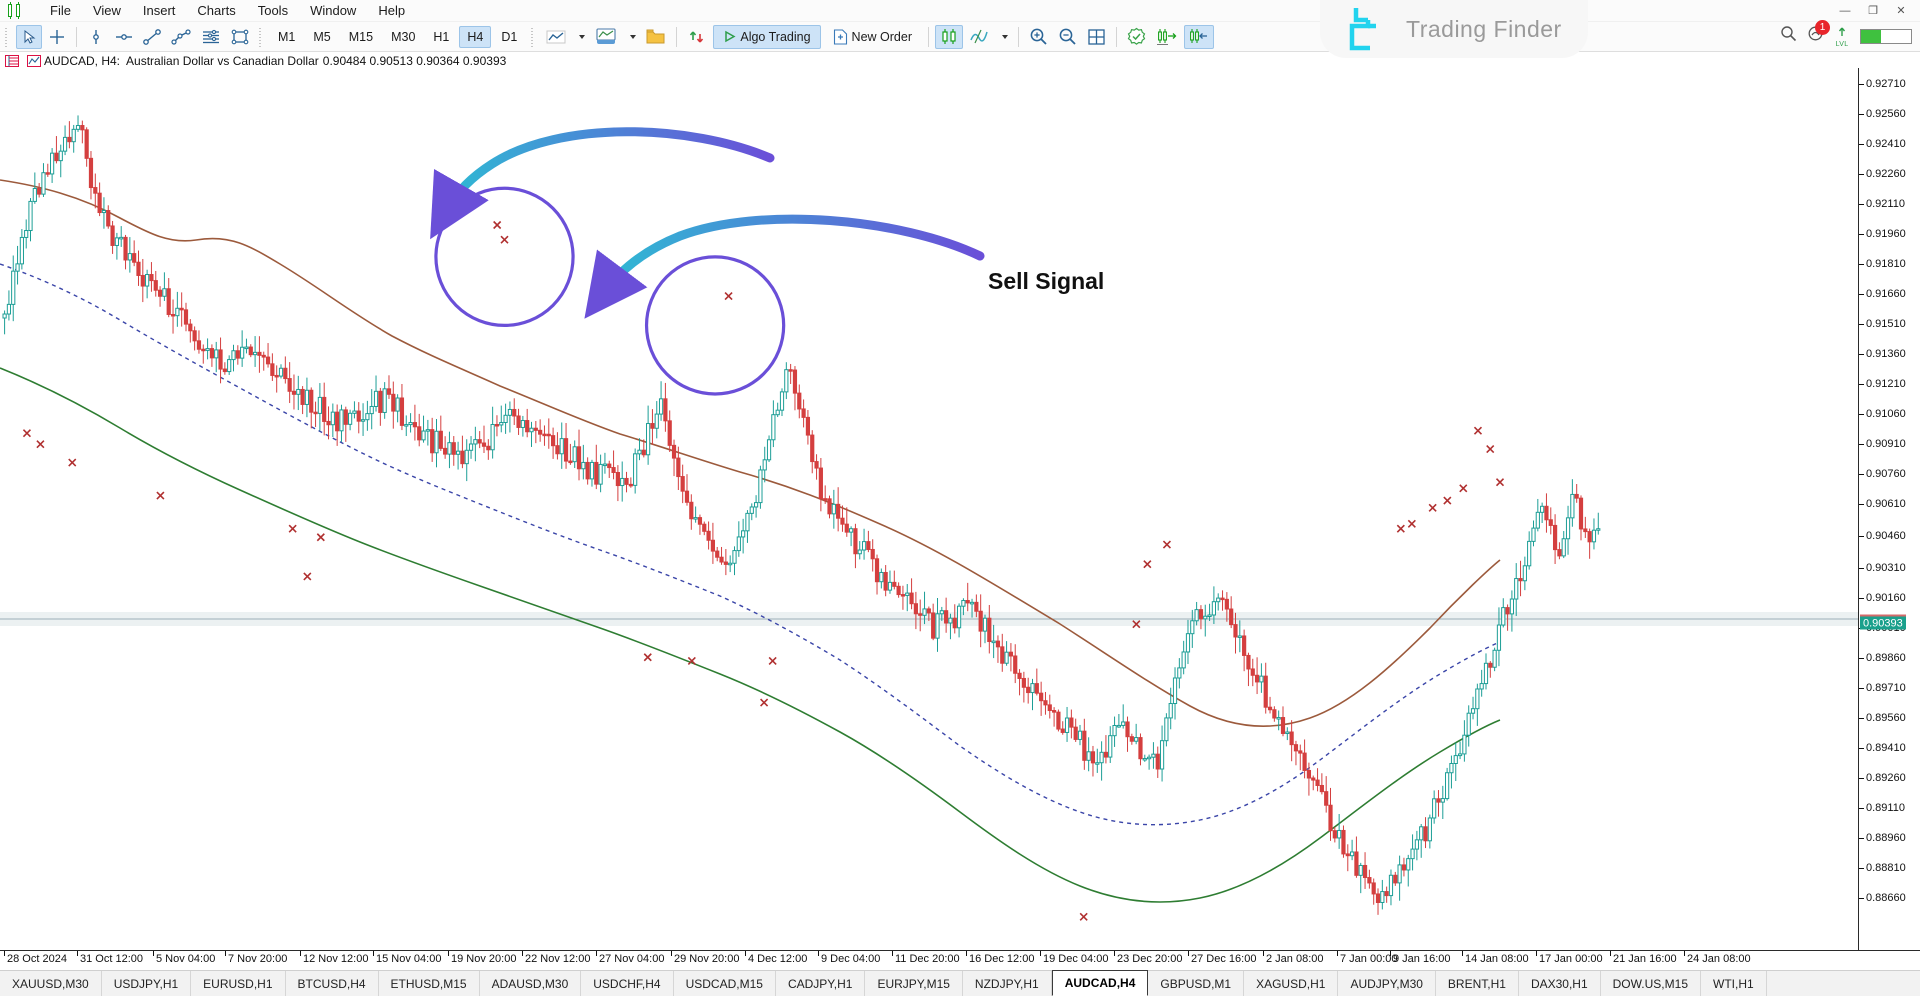  I want to click on timeframe-m30: M30, so click(403, 37).